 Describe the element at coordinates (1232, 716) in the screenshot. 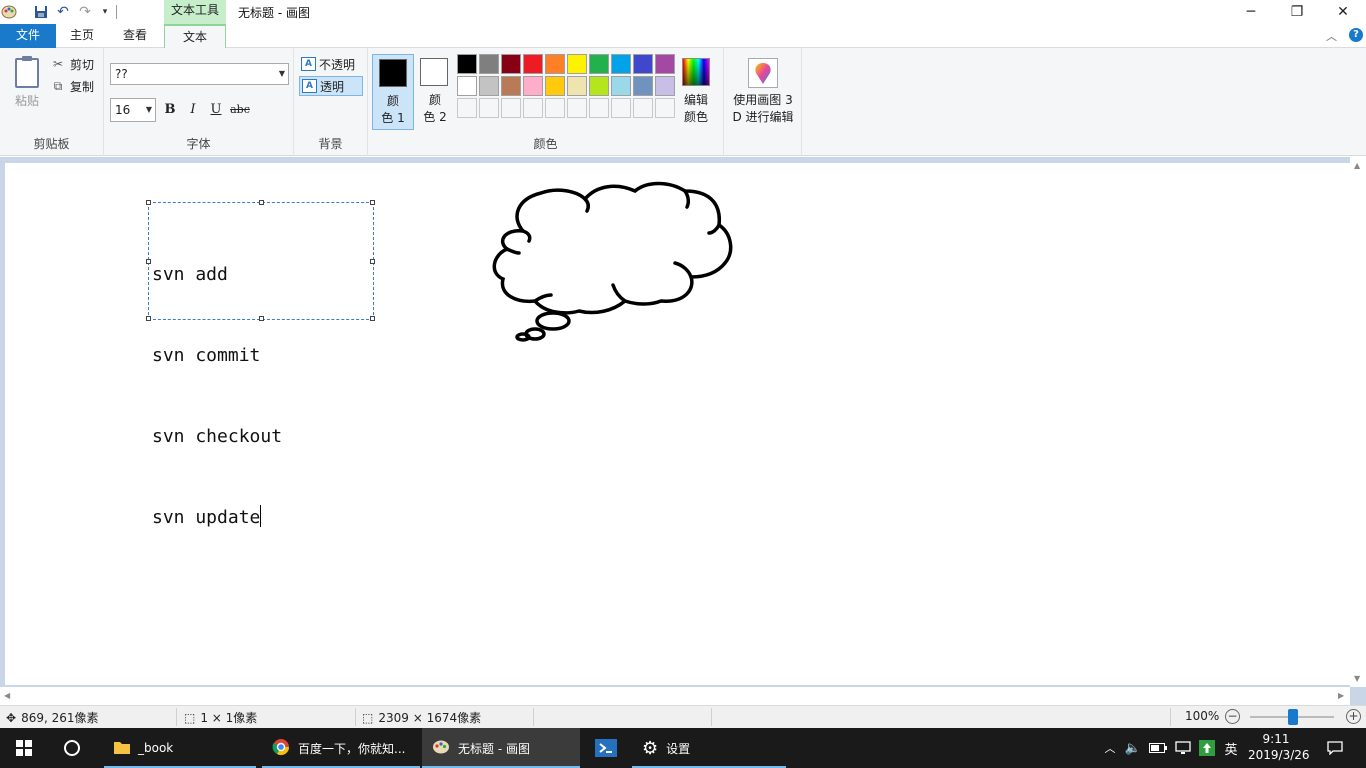

I see `zoom-out-button: −` at that location.